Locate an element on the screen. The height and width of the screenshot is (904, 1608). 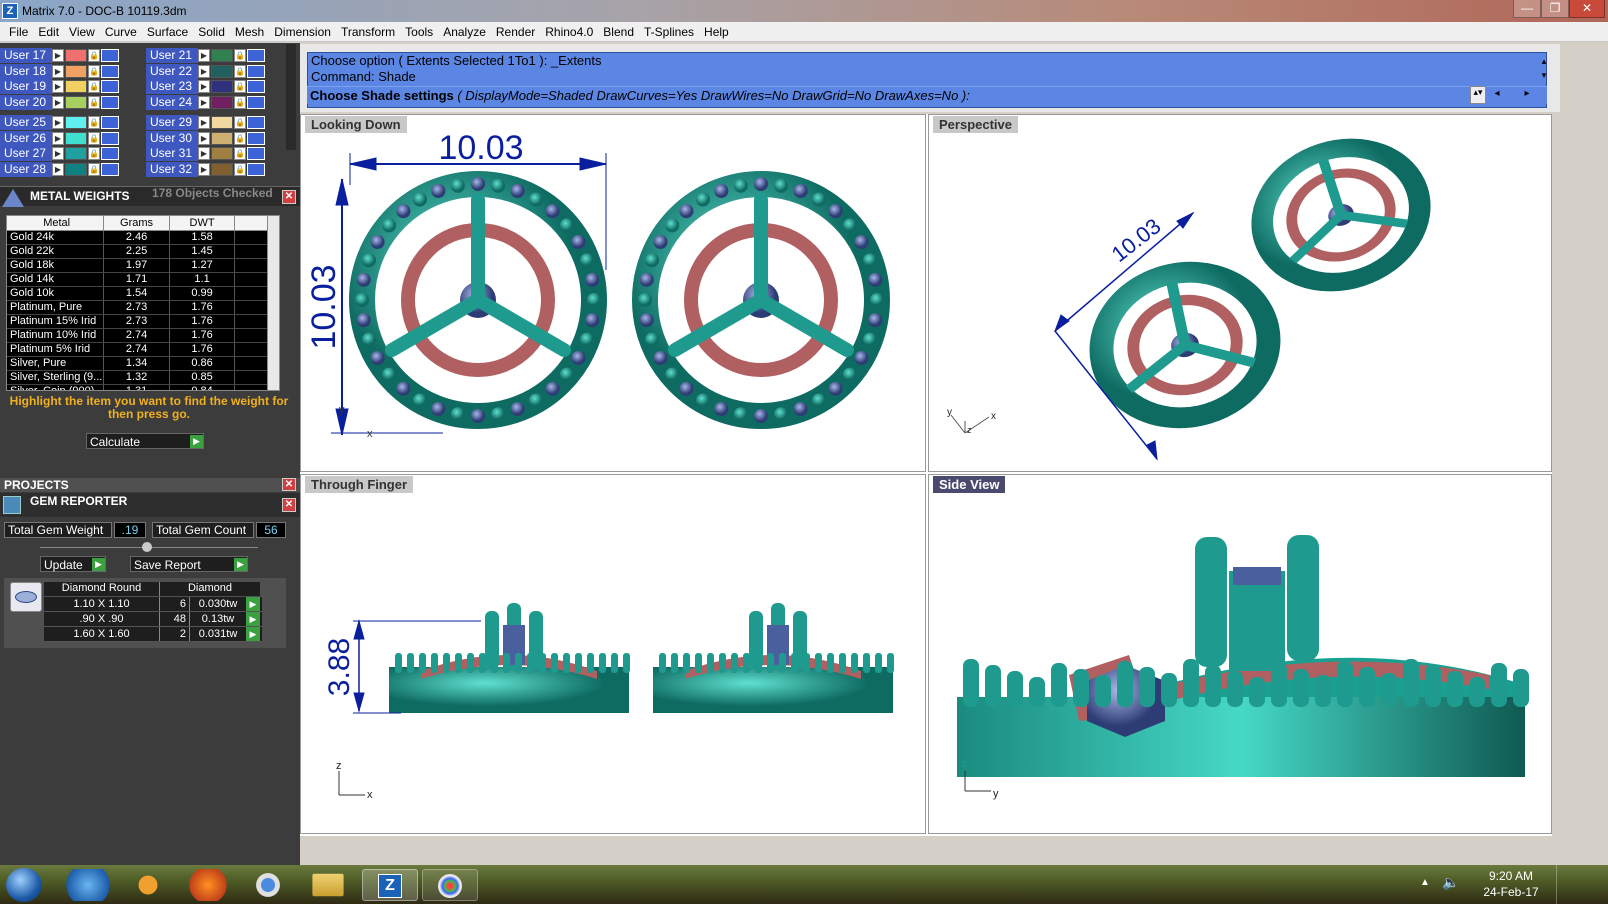
minimize-button: — is located at coordinates (1527, 9).